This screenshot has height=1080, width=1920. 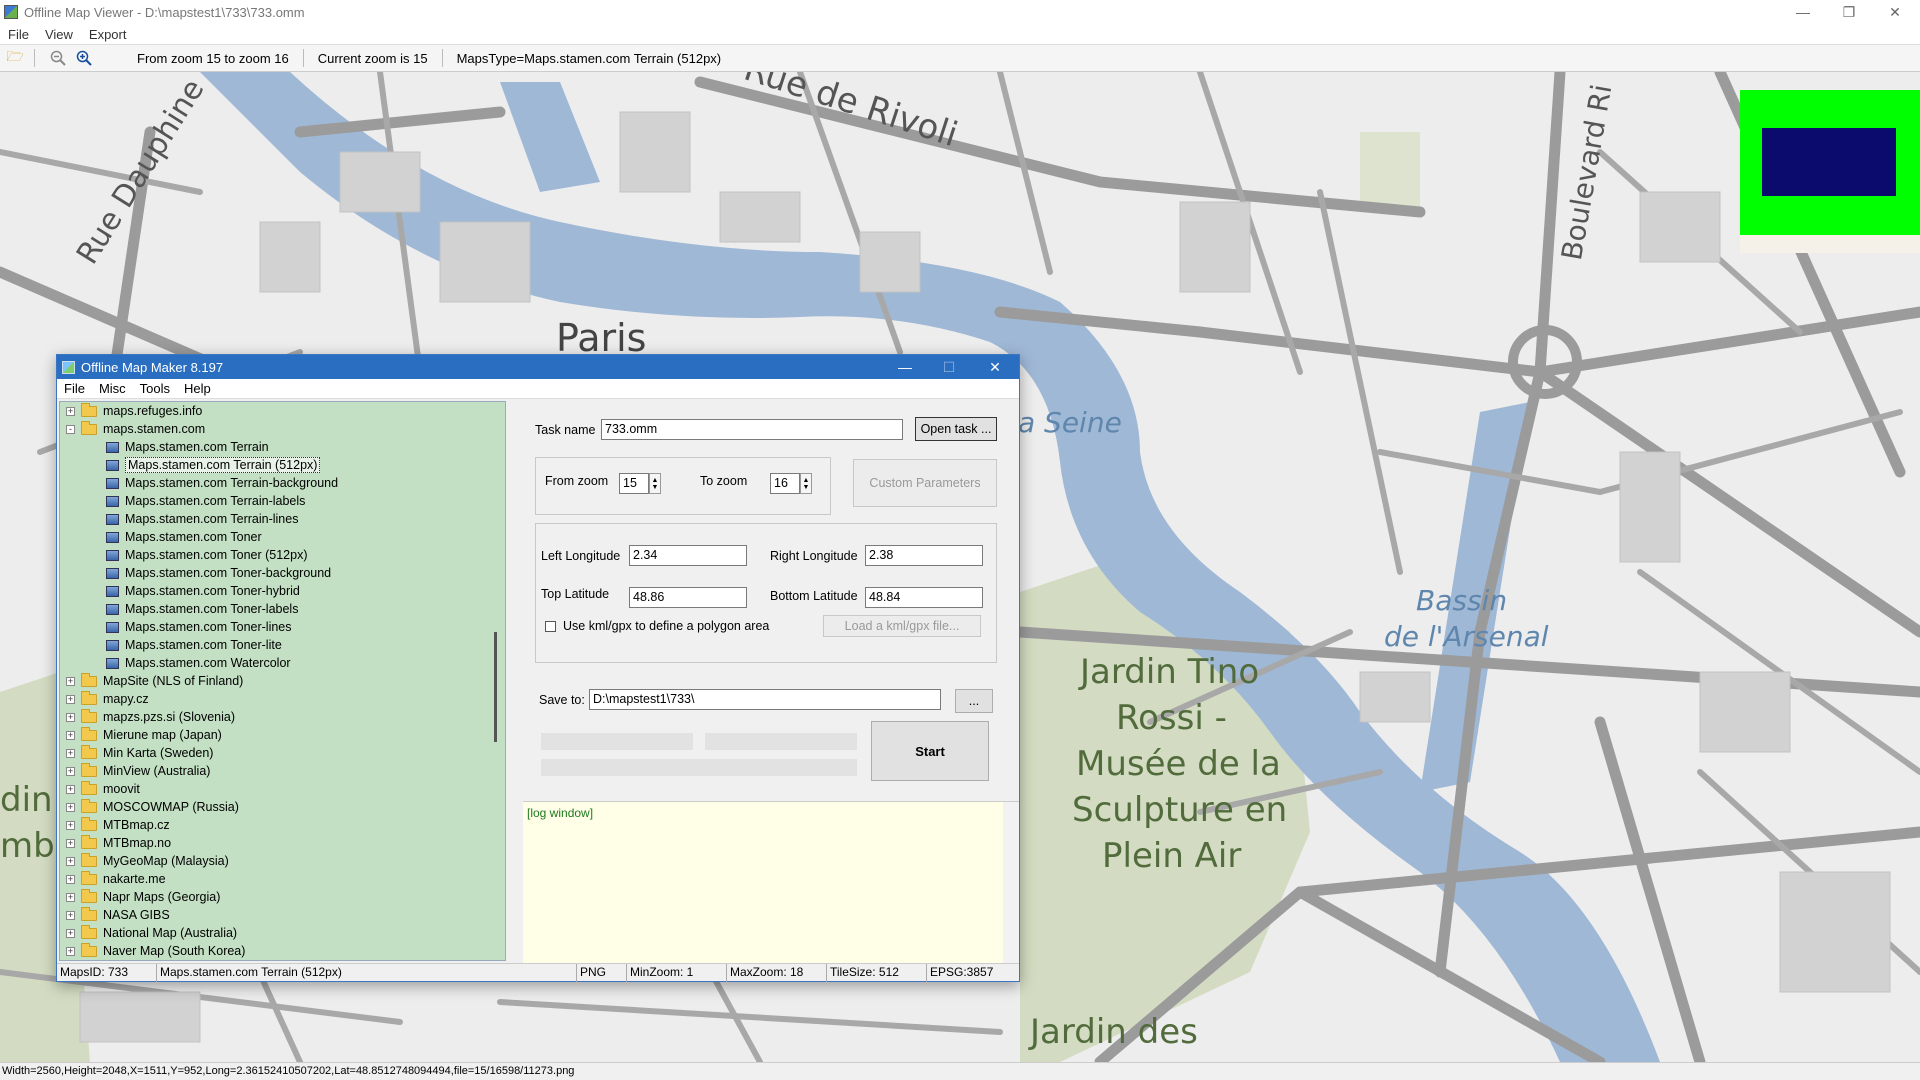 What do you see at coordinates (113, 879) in the screenshot?
I see `tree-item: + nakarte.me` at bounding box center [113, 879].